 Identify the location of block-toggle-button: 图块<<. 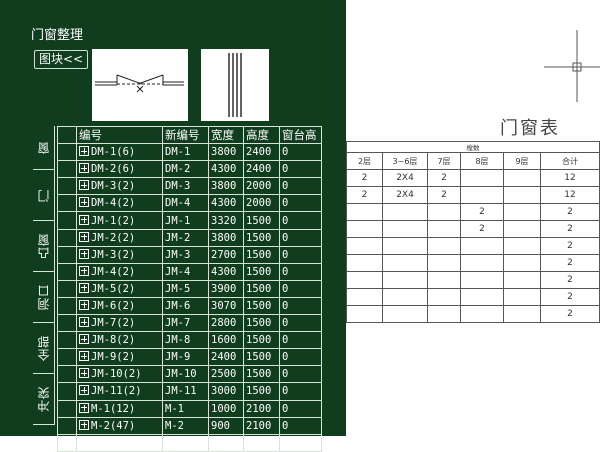
(61, 59).